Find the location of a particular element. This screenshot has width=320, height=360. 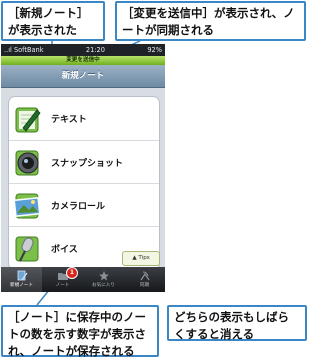

list-item-text: テキスト is located at coordinates (84, 118).